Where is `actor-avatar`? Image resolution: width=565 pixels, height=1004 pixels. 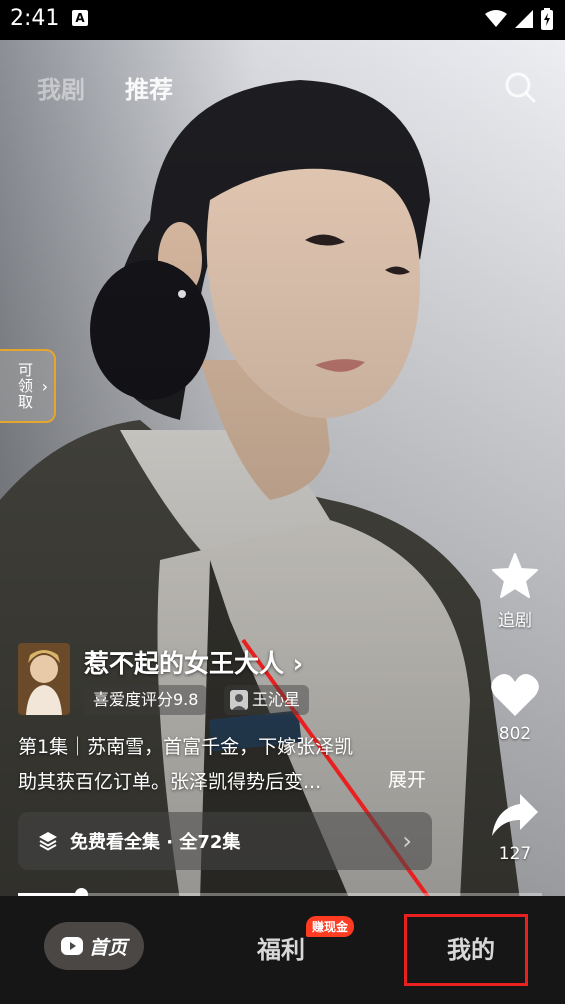 actor-avatar is located at coordinates (239, 700).